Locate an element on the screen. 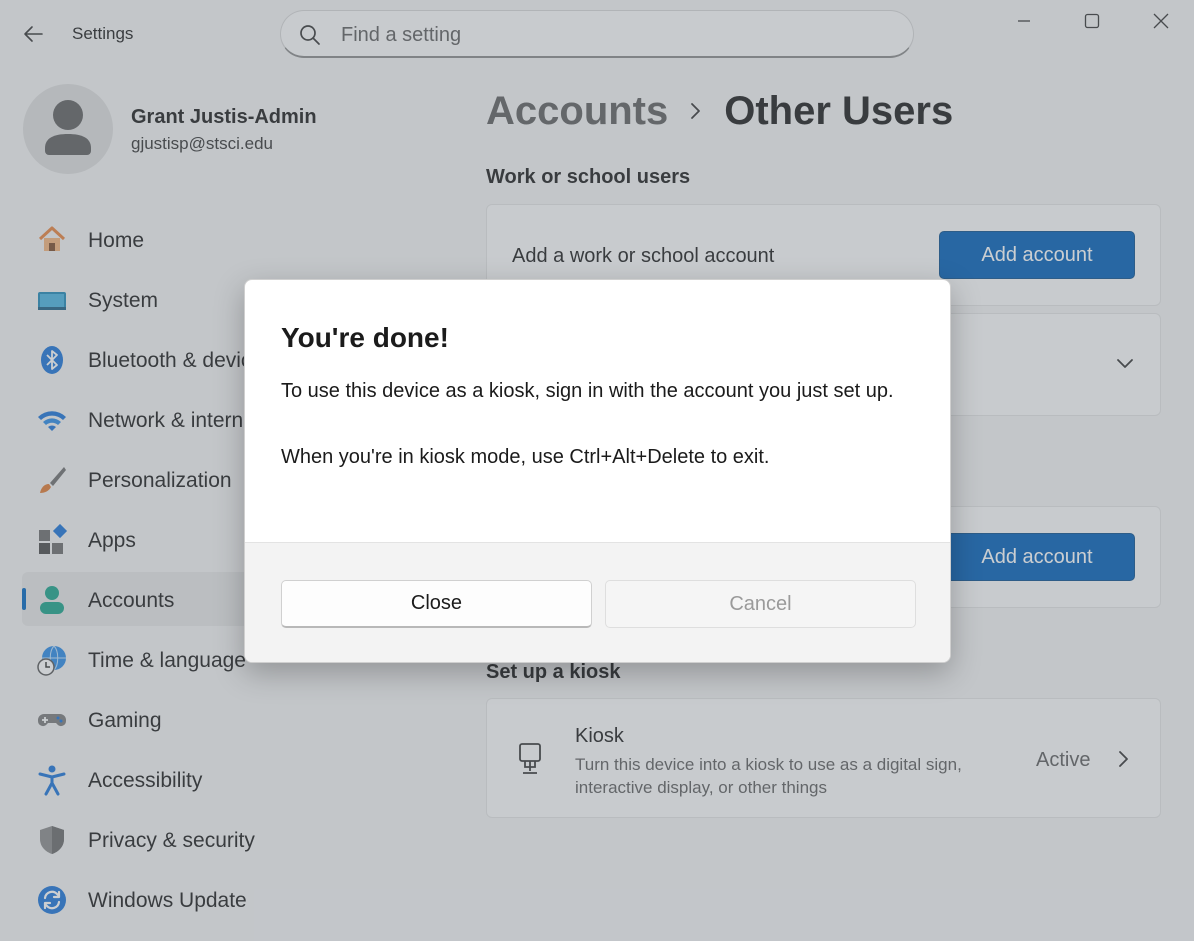 This screenshot has width=1194, height=941. dialog-close-button: Close is located at coordinates (436, 604).